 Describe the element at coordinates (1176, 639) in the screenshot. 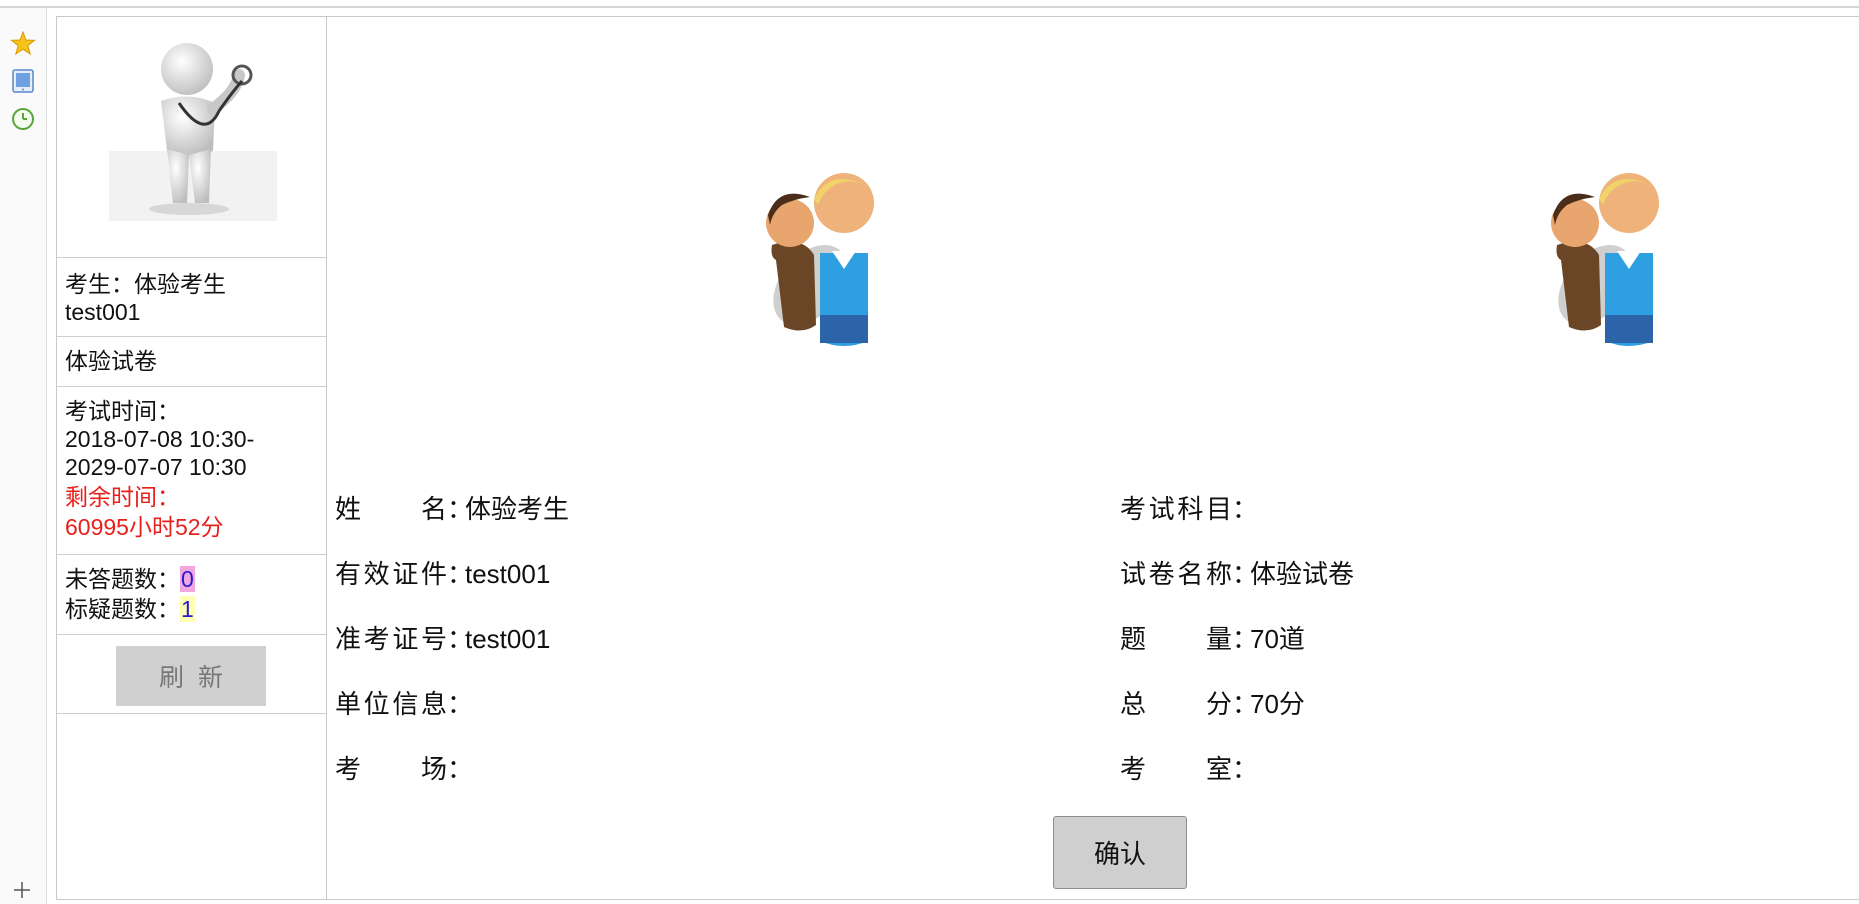

I see `info-label: 题量` at that location.